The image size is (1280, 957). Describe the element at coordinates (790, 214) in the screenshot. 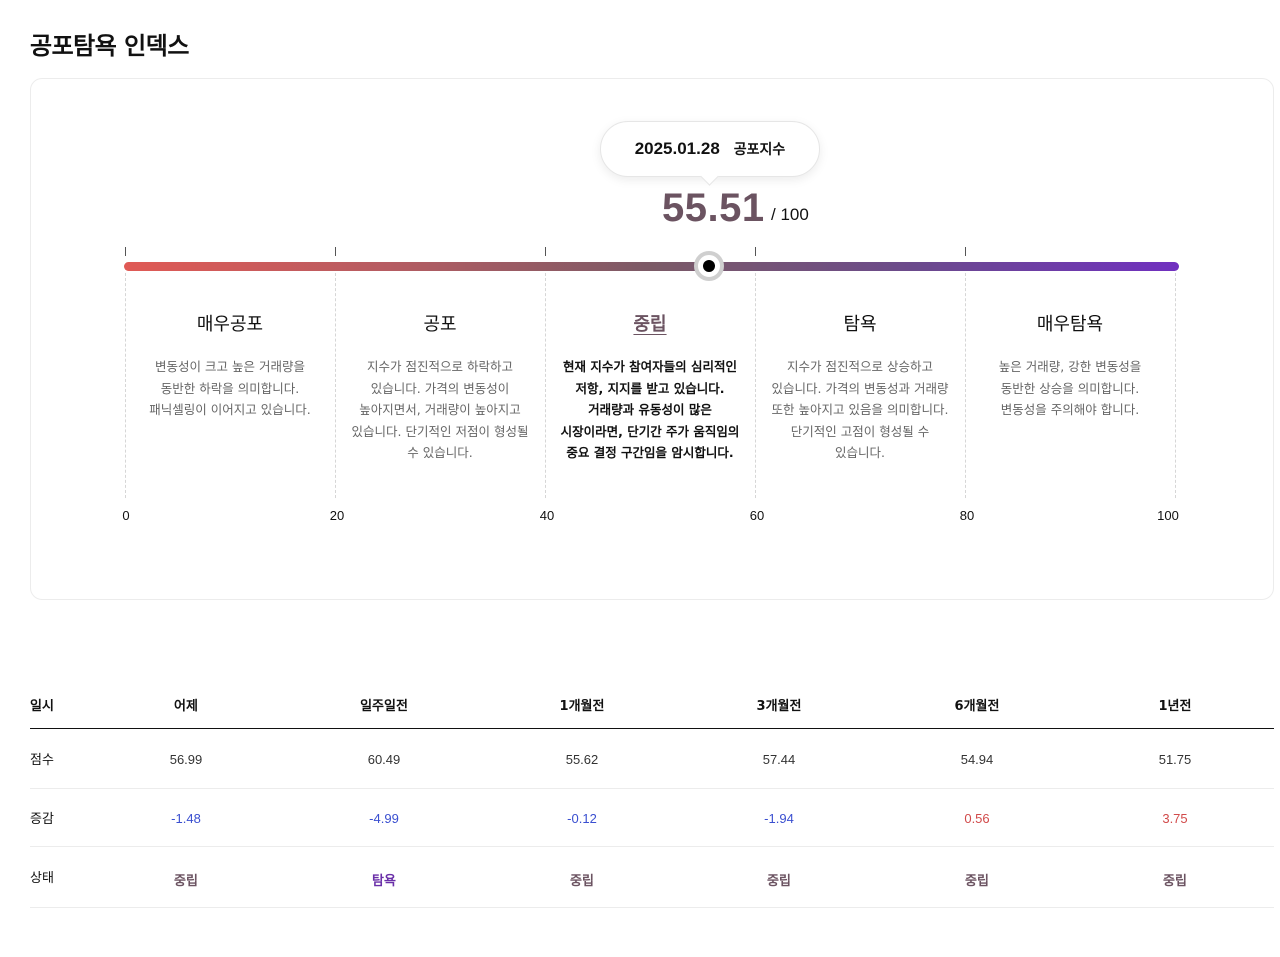

I see `score-max: / 100` at that location.